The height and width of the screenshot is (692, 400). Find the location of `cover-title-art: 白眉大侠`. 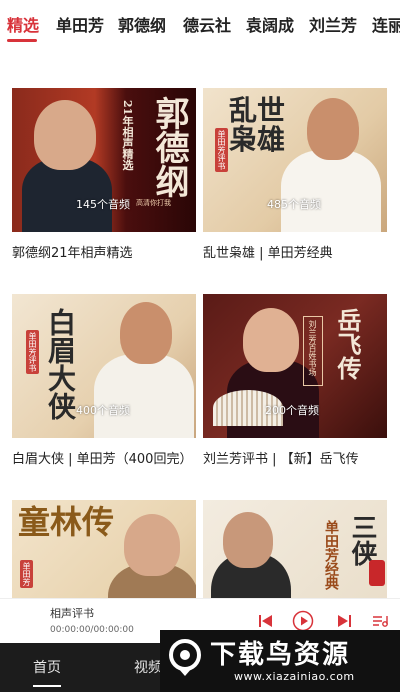

cover-title-art: 白眉大侠 is located at coordinates (60, 364).